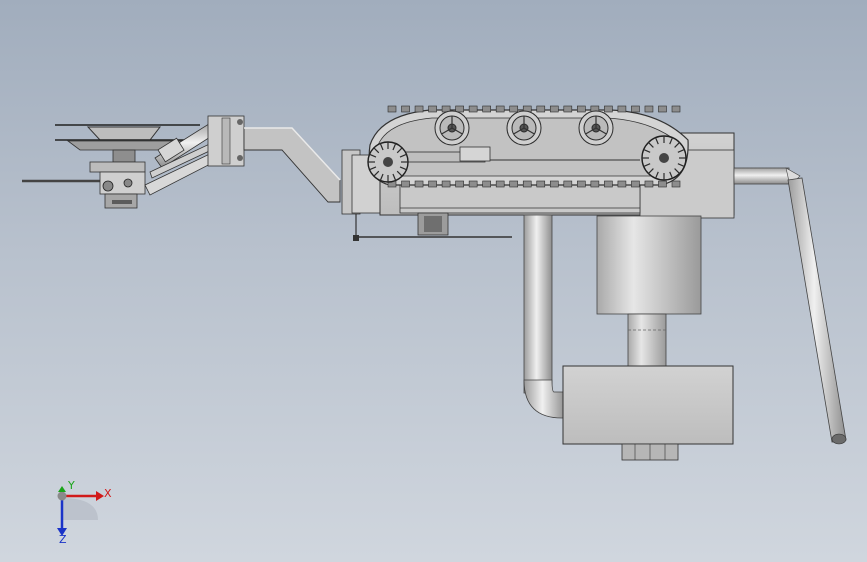 The image size is (867, 562). I want to click on bottom-motor, so click(433, 224).